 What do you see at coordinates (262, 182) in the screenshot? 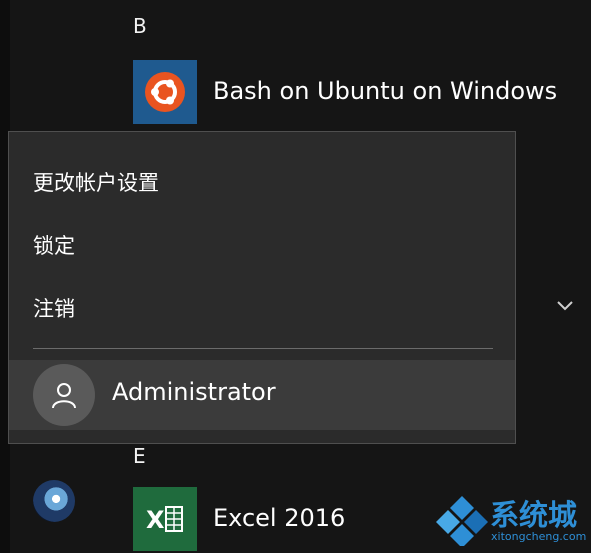
I see `menu-item-change-account-settings: 更改帐户设置` at bounding box center [262, 182].